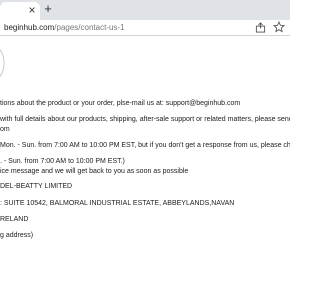 The image size is (320, 290). What do you see at coordinates (48, 9) in the screenshot?
I see `new-tab-icon: +` at bounding box center [48, 9].